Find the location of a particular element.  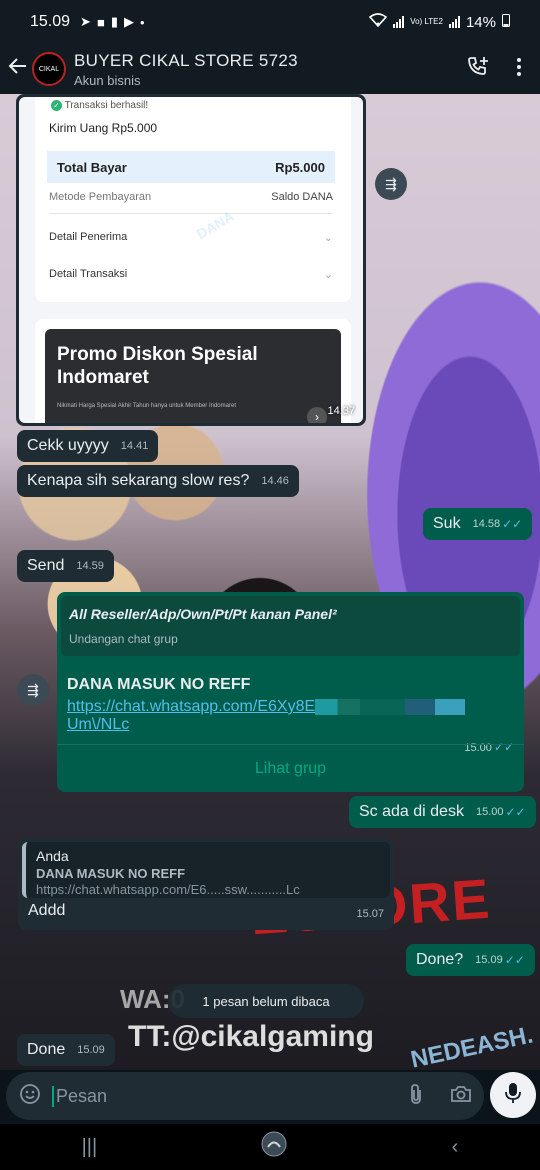

header-actions is located at coordinates (494, 69).